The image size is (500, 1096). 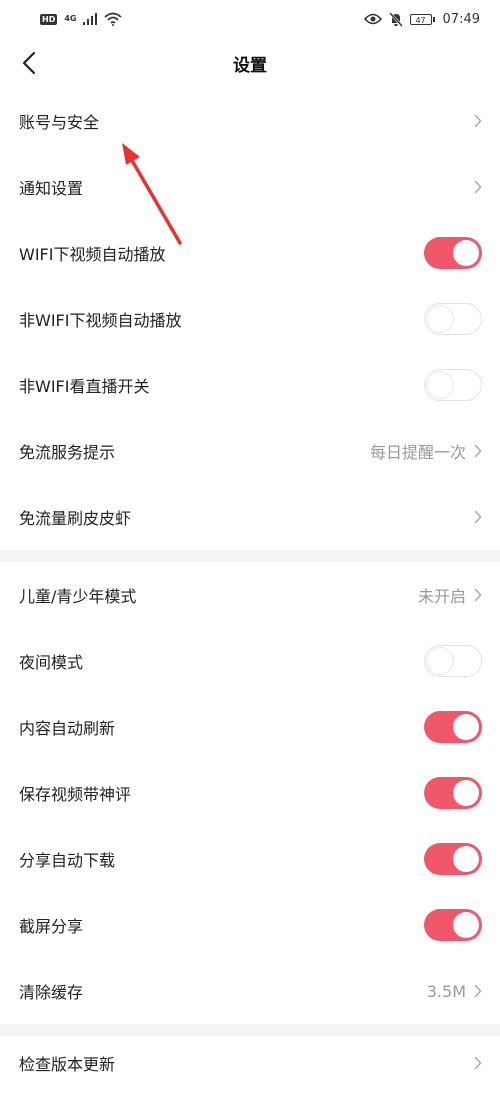 What do you see at coordinates (250, 19) in the screenshot?
I see `status-bar: HD 4G 47 07:49` at bounding box center [250, 19].